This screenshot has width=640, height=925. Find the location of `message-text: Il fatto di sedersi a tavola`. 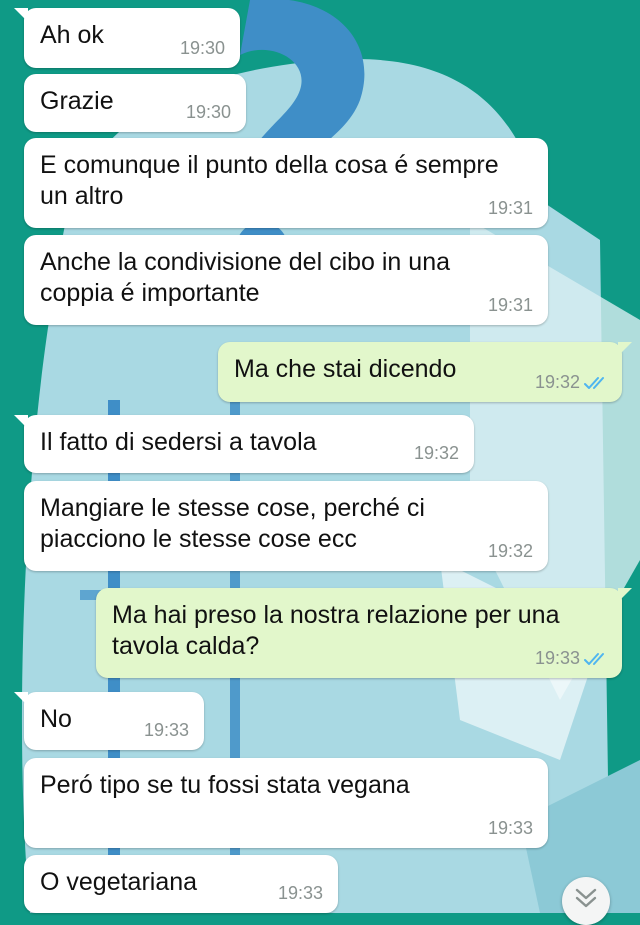

message-text: Il fatto di sedersi a tavola is located at coordinates (178, 442).